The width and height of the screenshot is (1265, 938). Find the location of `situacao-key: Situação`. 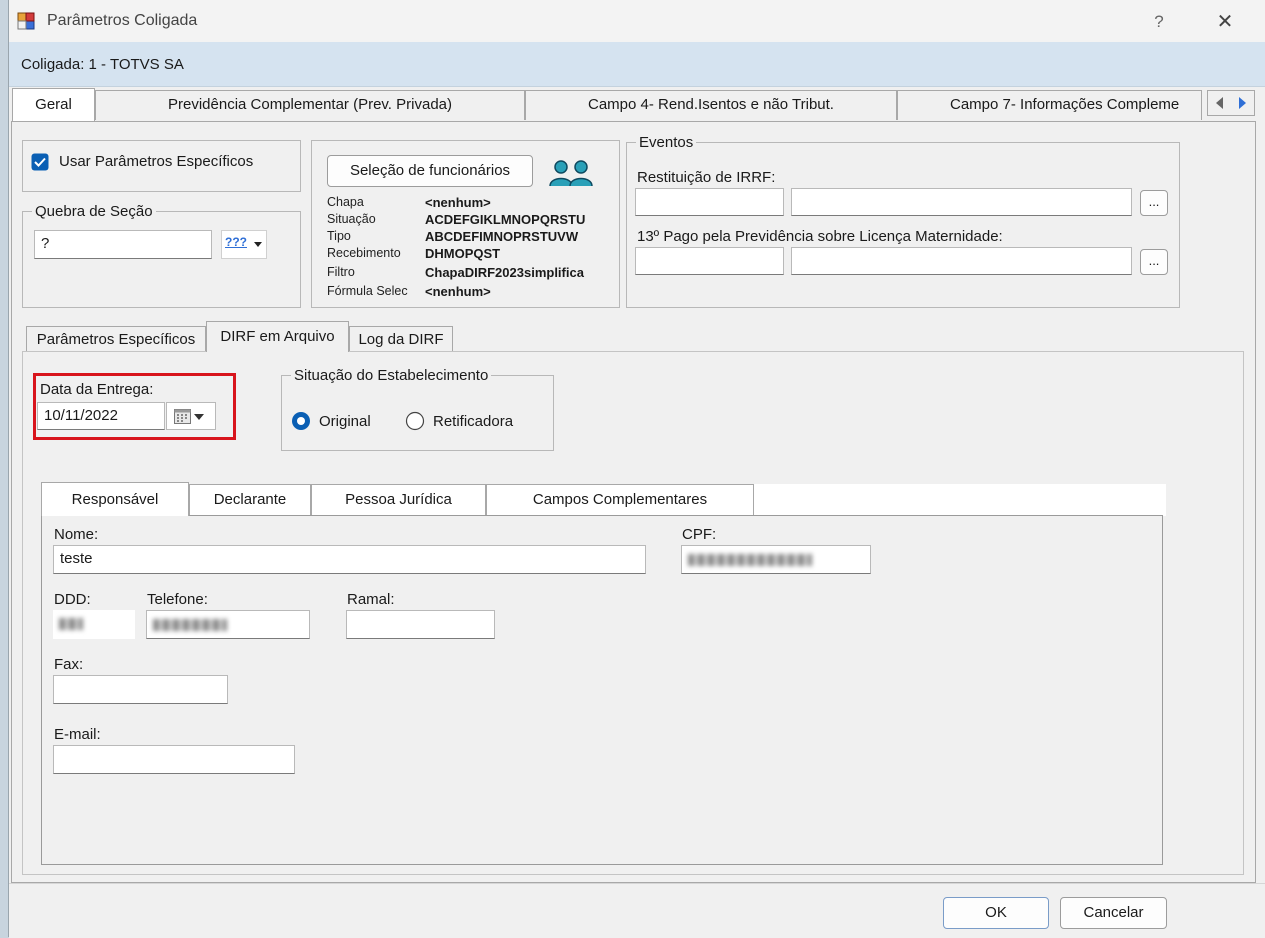

situacao-key: Situação is located at coordinates (351, 219).